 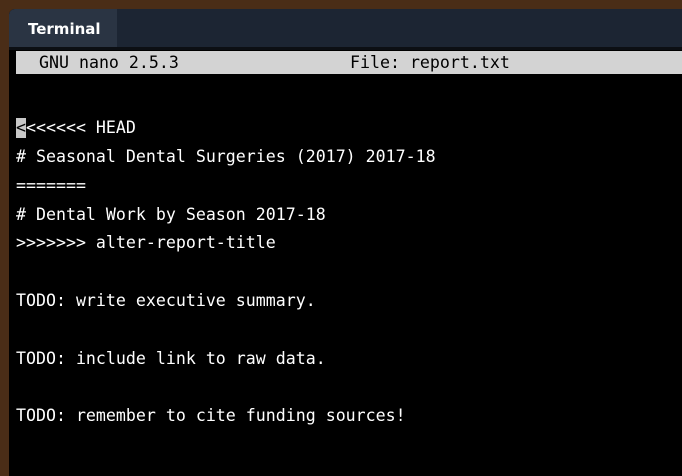 What do you see at coordinates (349, 62) in the screenshot?
I see `nano-title-bar: GNU nano 2.5.3 File: report.txt` at bounding box center [349, 62].